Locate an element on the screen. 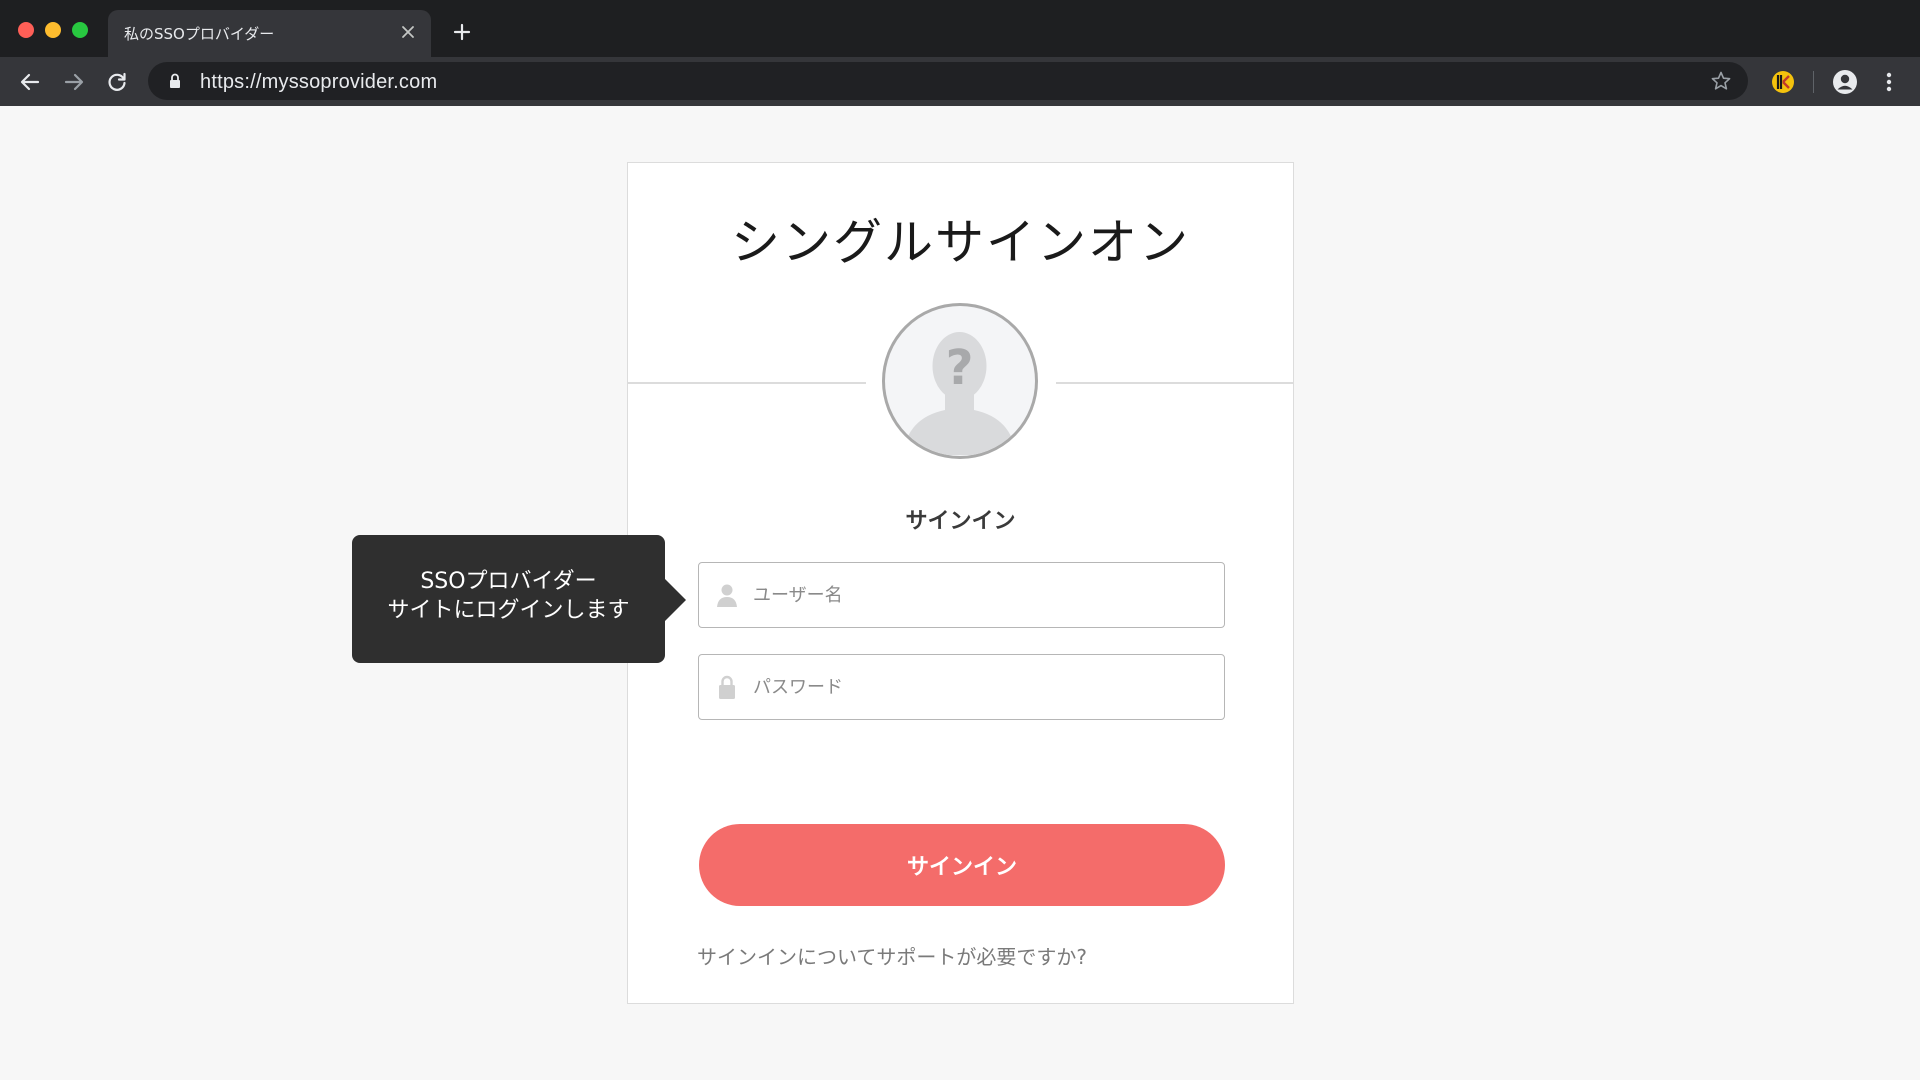 The height and width of the screenshot is (1080, 1920). forward-button is located at coordinates (74, 82).